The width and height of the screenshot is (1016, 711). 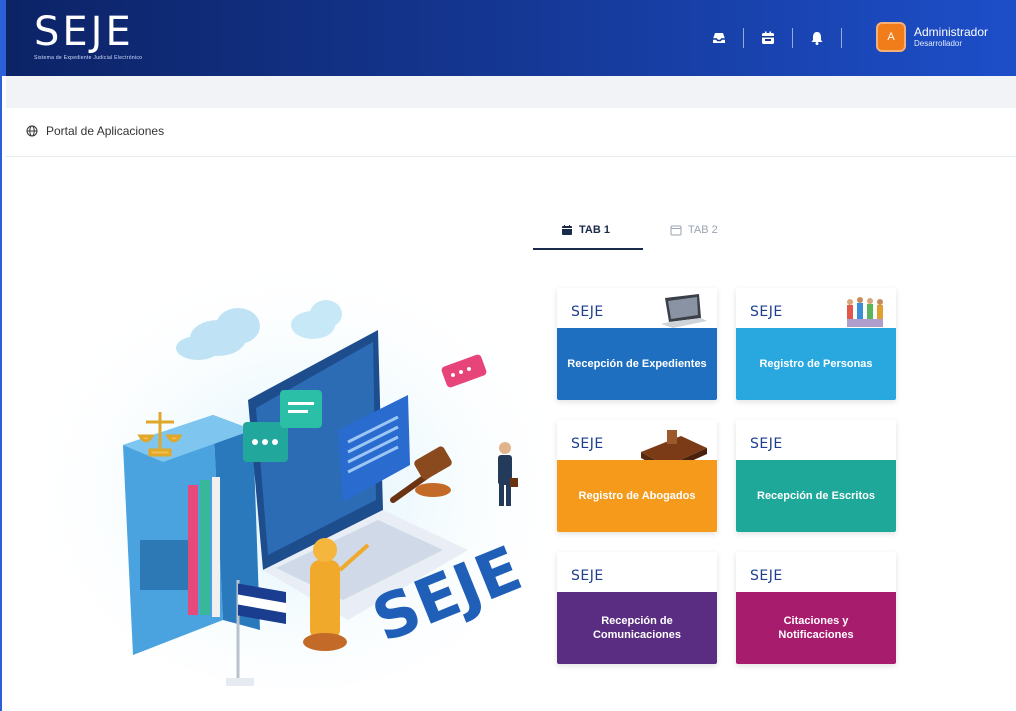 What do you see at coordinates (32, 131) in the screenshot?
I see `globe-icon` at bounding box center [32, 131].